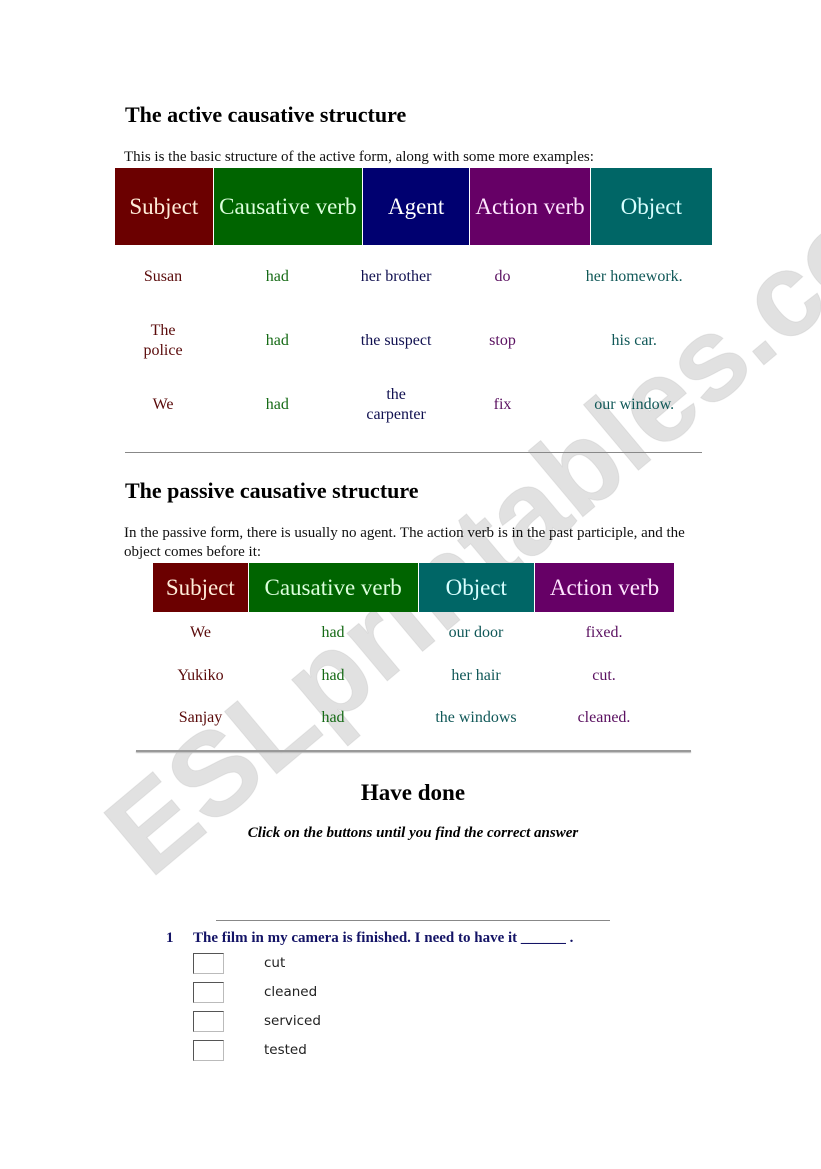 Image resolution: width=821 pixels, height=1169 pixels. Describe the element at coordinates (413, 792) in the screenshot. I see `quiz-title: Have done` at that location.